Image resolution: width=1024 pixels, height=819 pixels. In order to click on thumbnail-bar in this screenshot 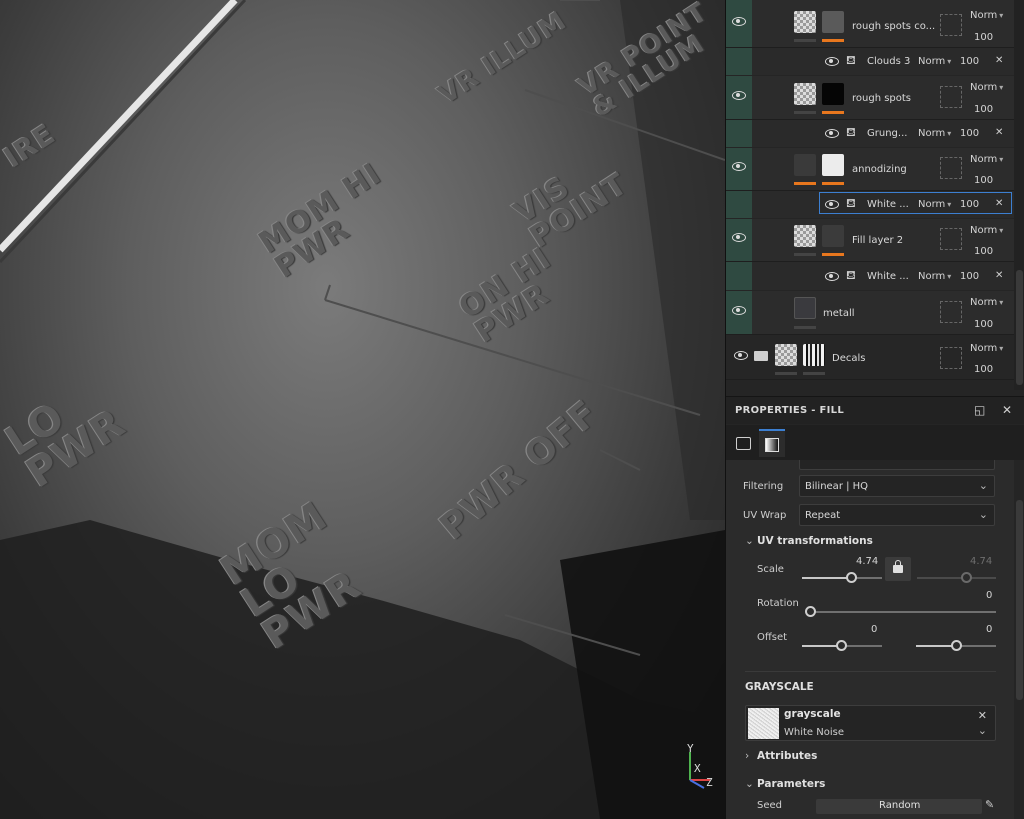, I will do `click(805, 112)`.